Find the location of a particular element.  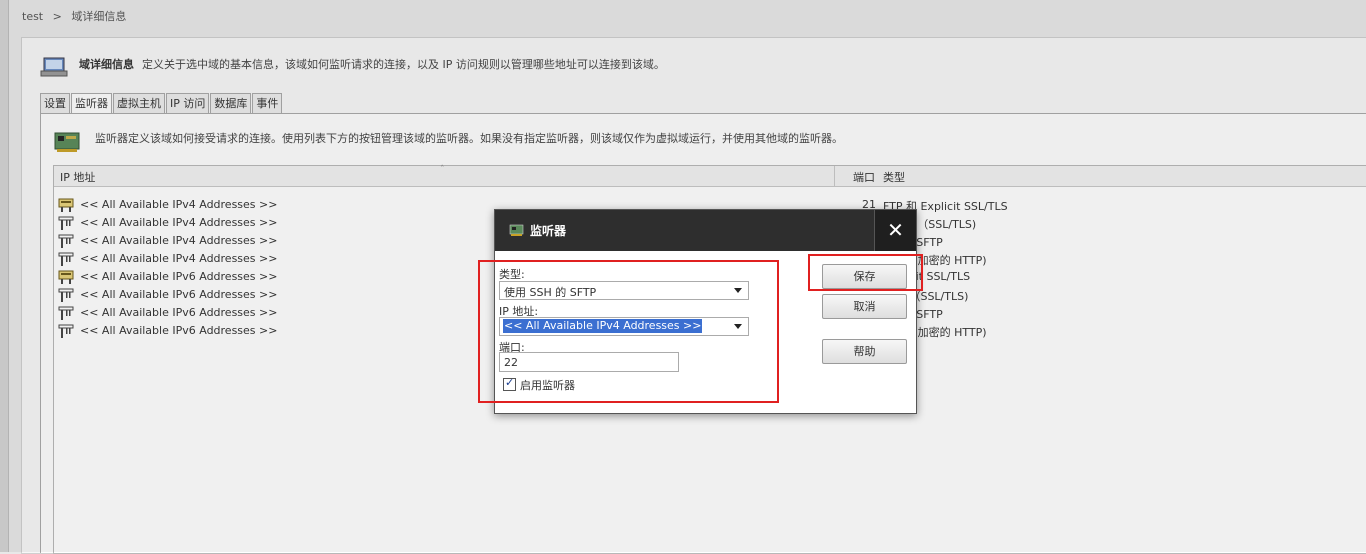

listener-icon is located at coordinates (517, 230).